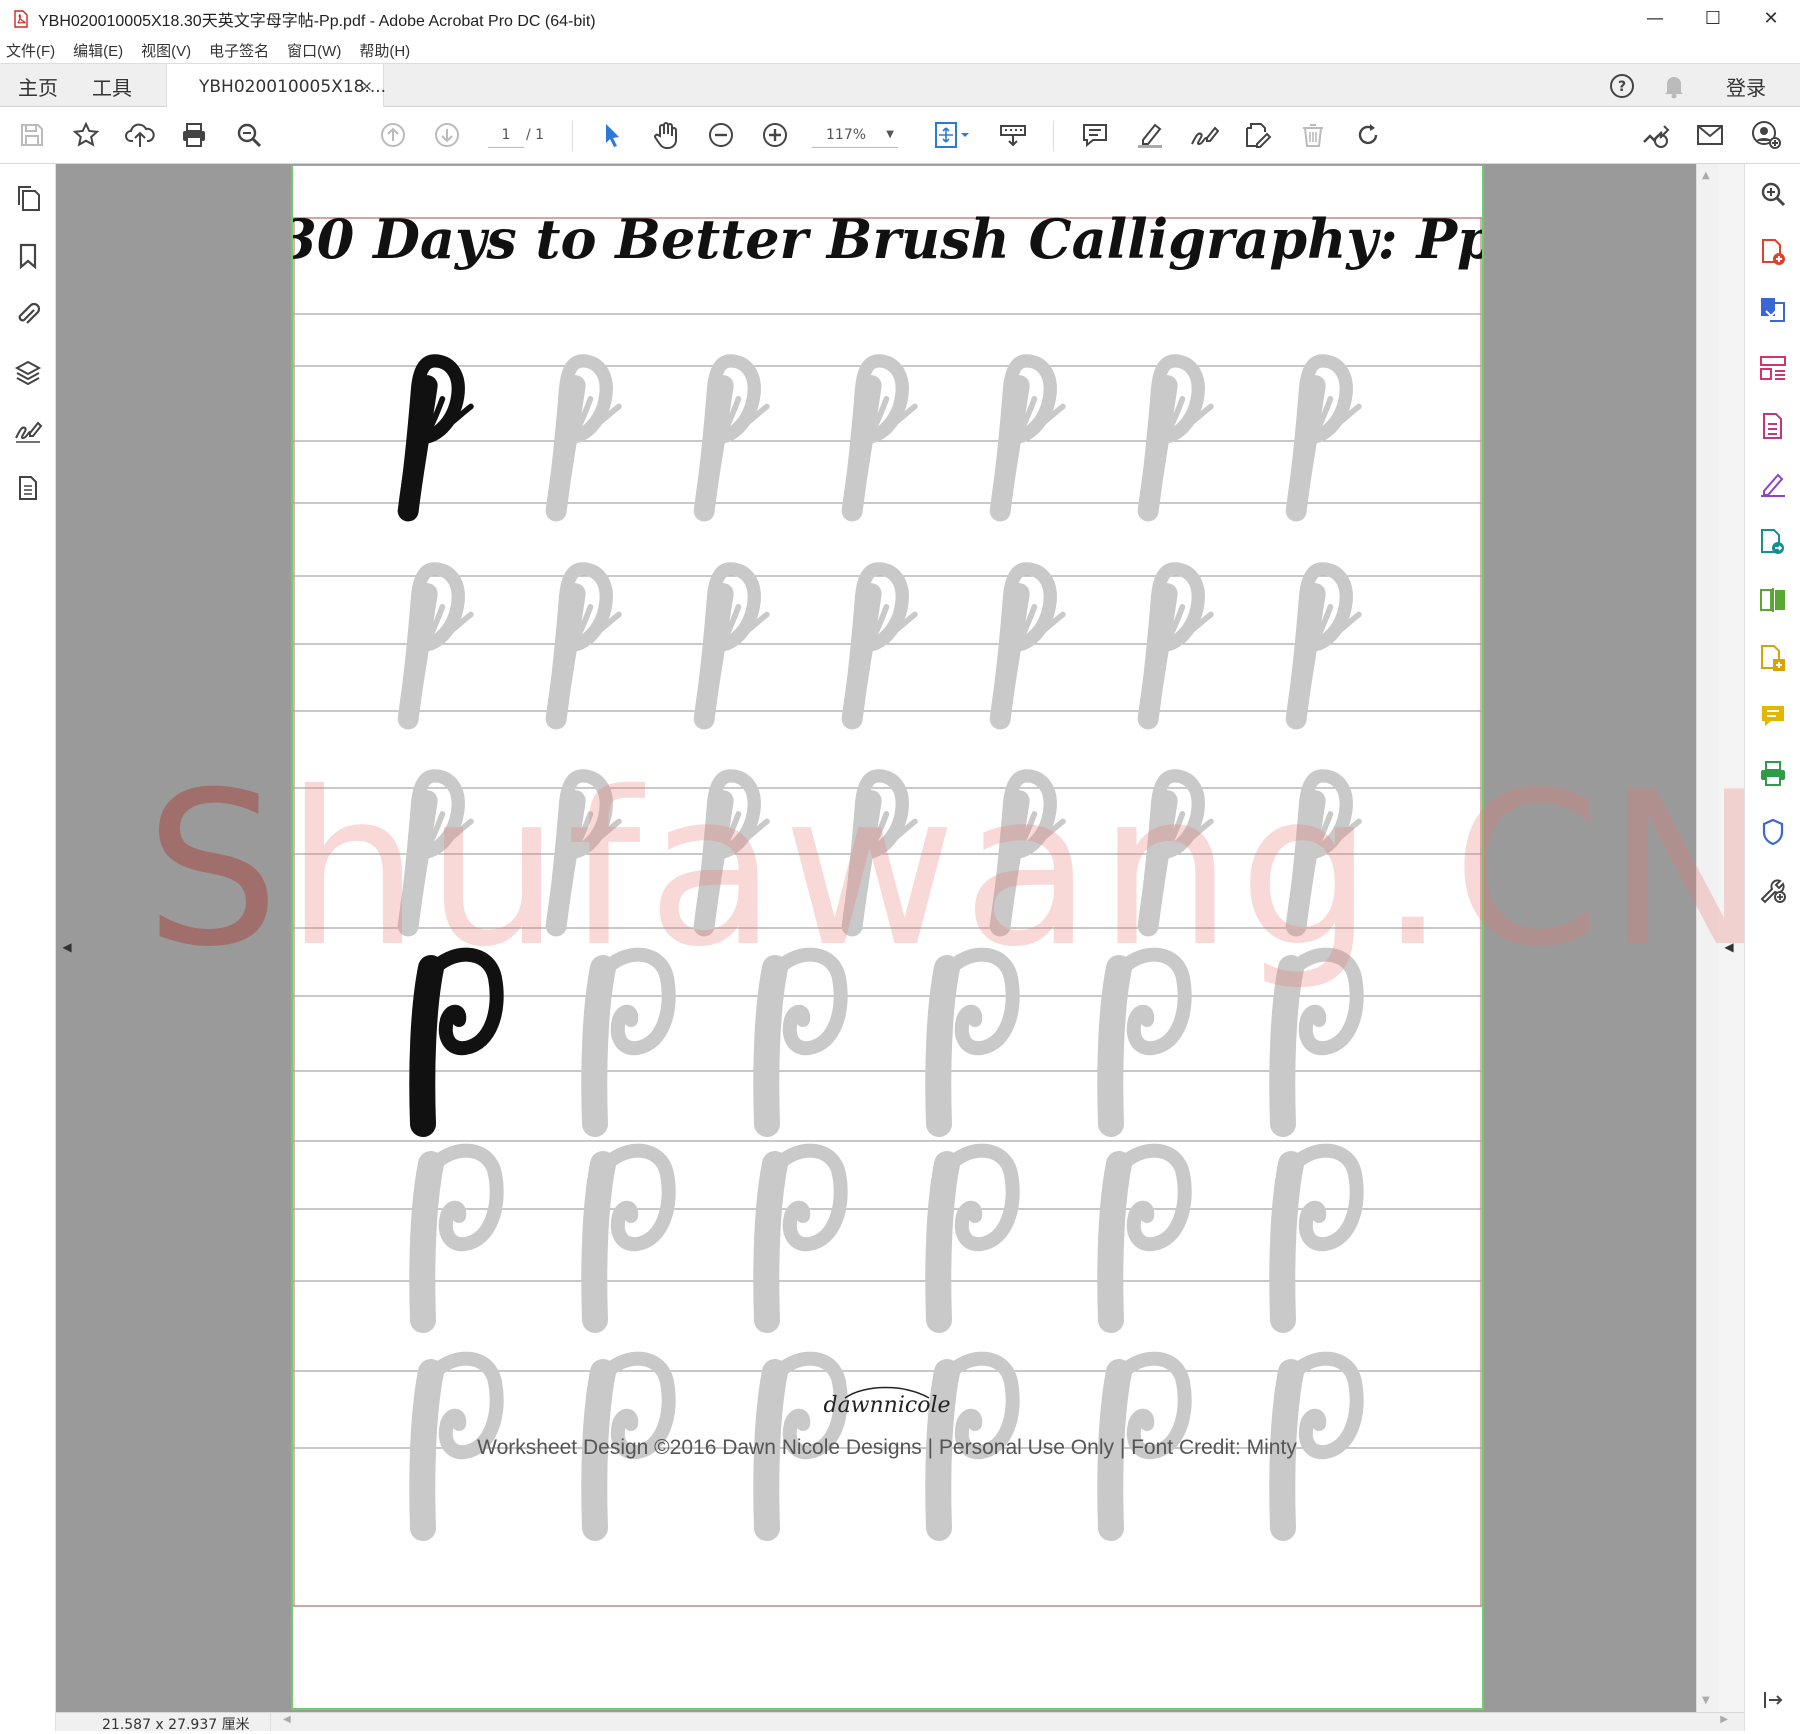 The height and width of the screenshot is (1734, 1800). What do you see at coordinates (535, 135) in the screenshot?
I see `page-total: / 1` at bounding box center [535, 135].